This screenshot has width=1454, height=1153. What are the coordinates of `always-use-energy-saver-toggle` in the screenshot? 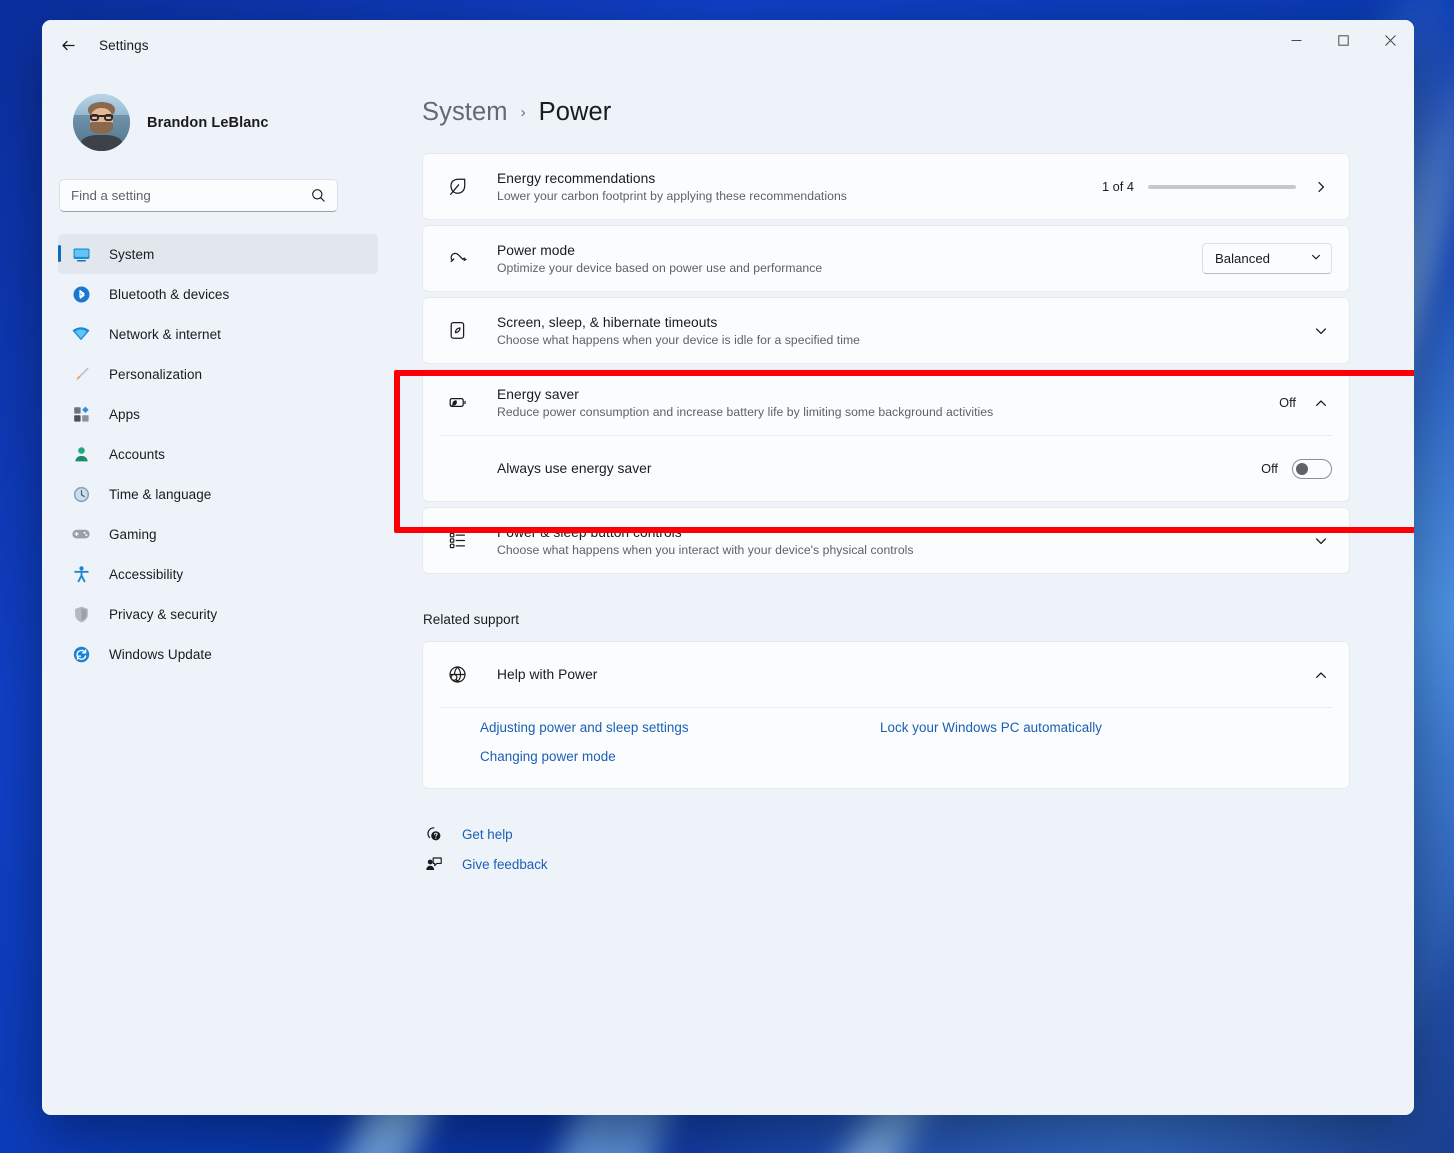 It's located at (1312, 468).